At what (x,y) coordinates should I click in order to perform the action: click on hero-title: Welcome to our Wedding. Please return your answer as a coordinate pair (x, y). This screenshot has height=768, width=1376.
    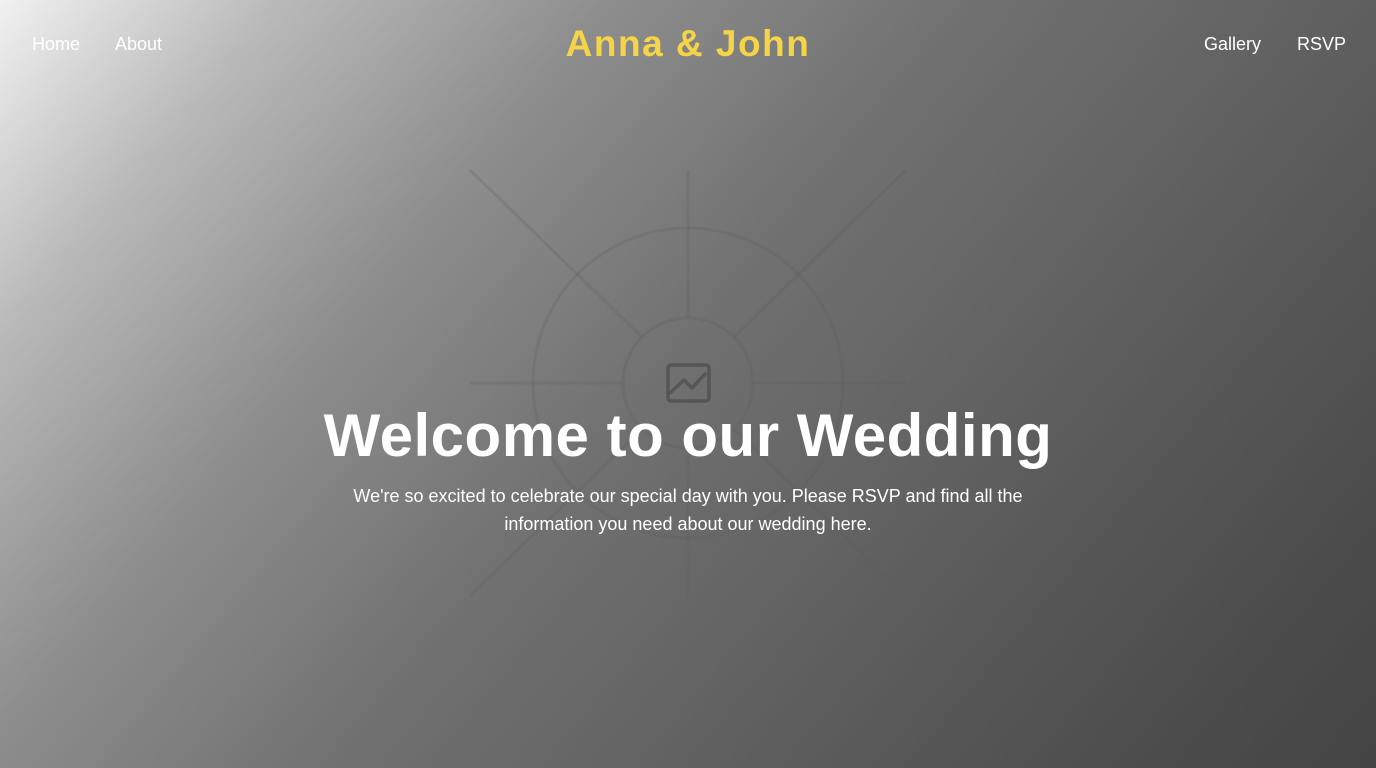
    Looking at the image, I should click on (688, 435).